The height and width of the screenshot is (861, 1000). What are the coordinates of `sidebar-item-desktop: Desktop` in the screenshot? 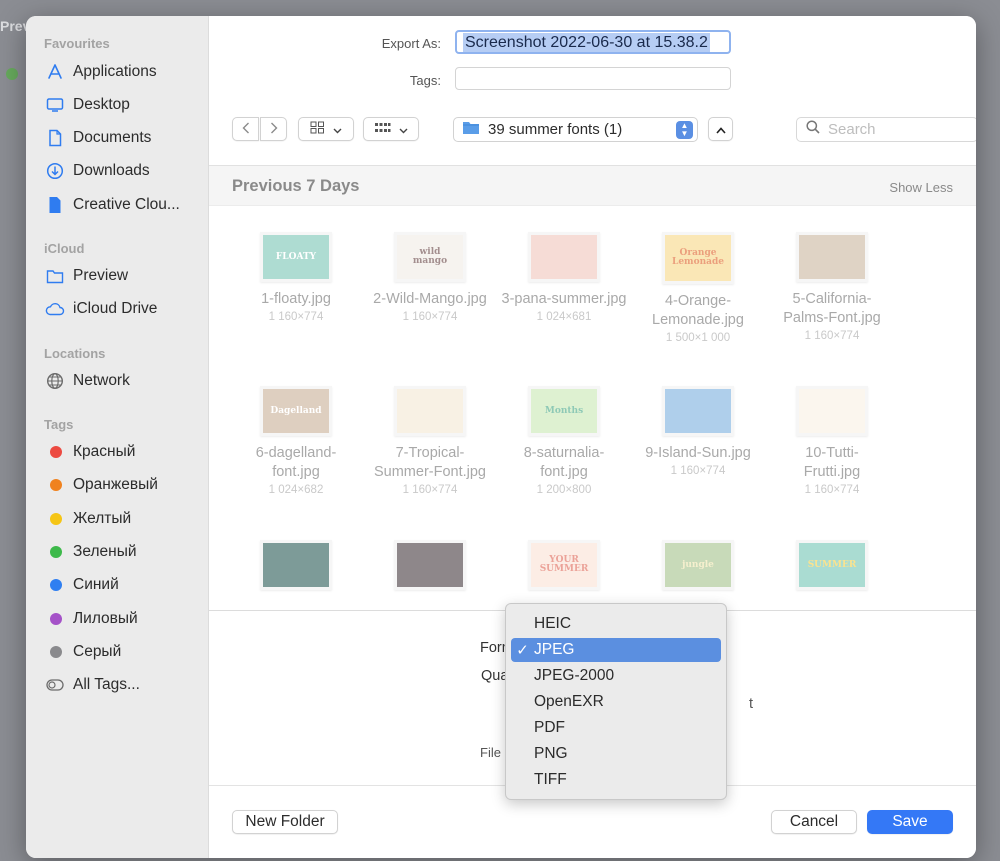 It's located at (87, 105).